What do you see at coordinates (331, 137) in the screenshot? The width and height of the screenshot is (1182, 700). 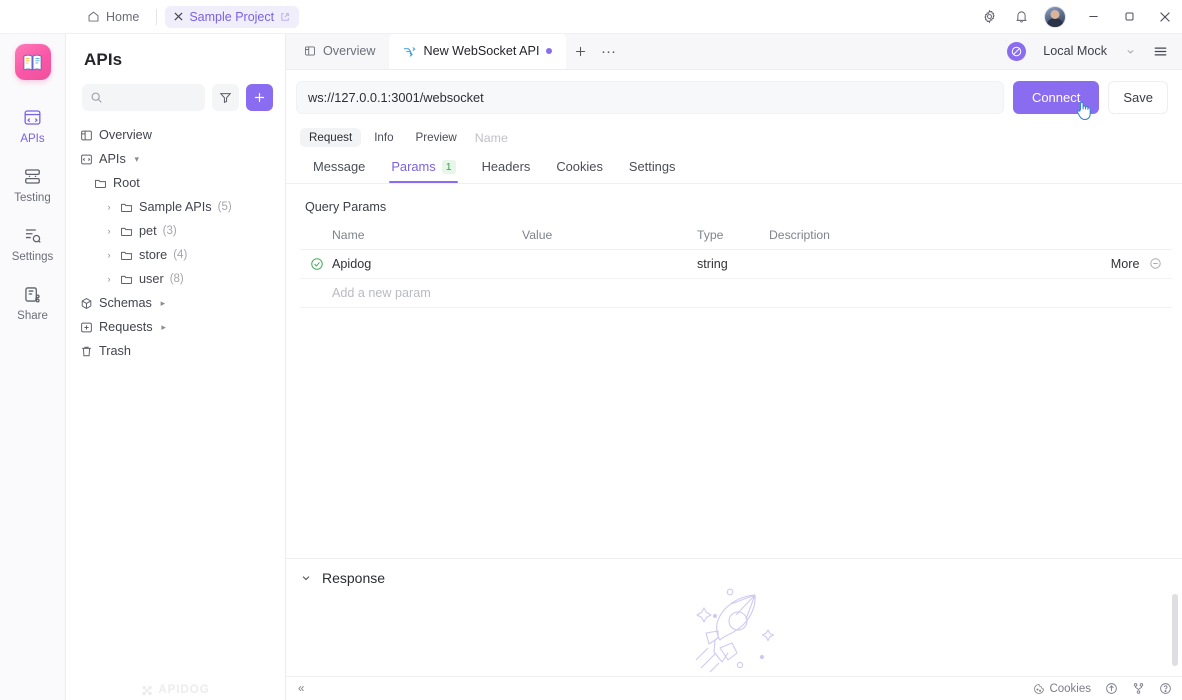 I see `segment-request: Request` at bounding box center [331, 137].